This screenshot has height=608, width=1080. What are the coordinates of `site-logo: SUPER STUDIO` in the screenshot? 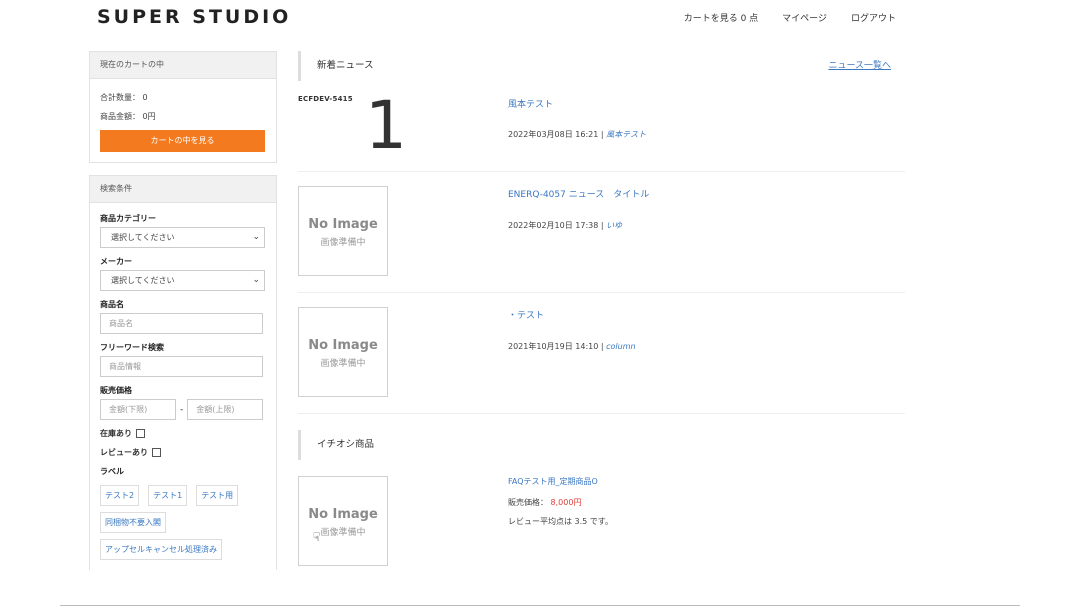 It's located at (194, 17).